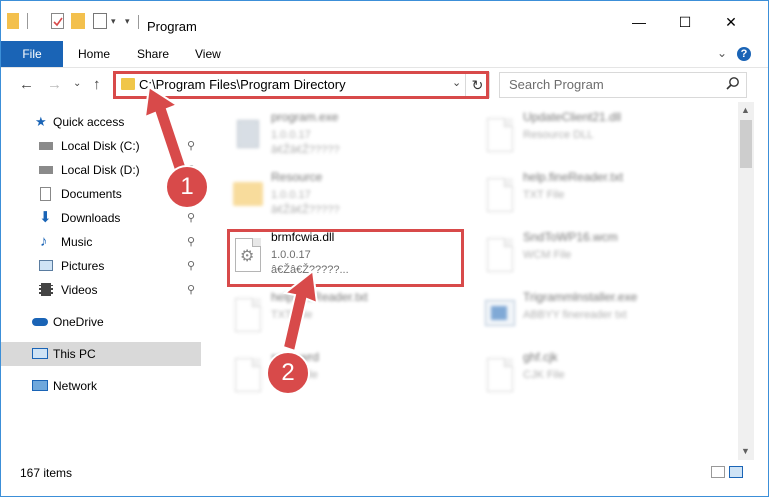 This screenshot has height=497, width=769. I want to click on vertical-scrollbar: ▲ ▼, so click(746, 281).